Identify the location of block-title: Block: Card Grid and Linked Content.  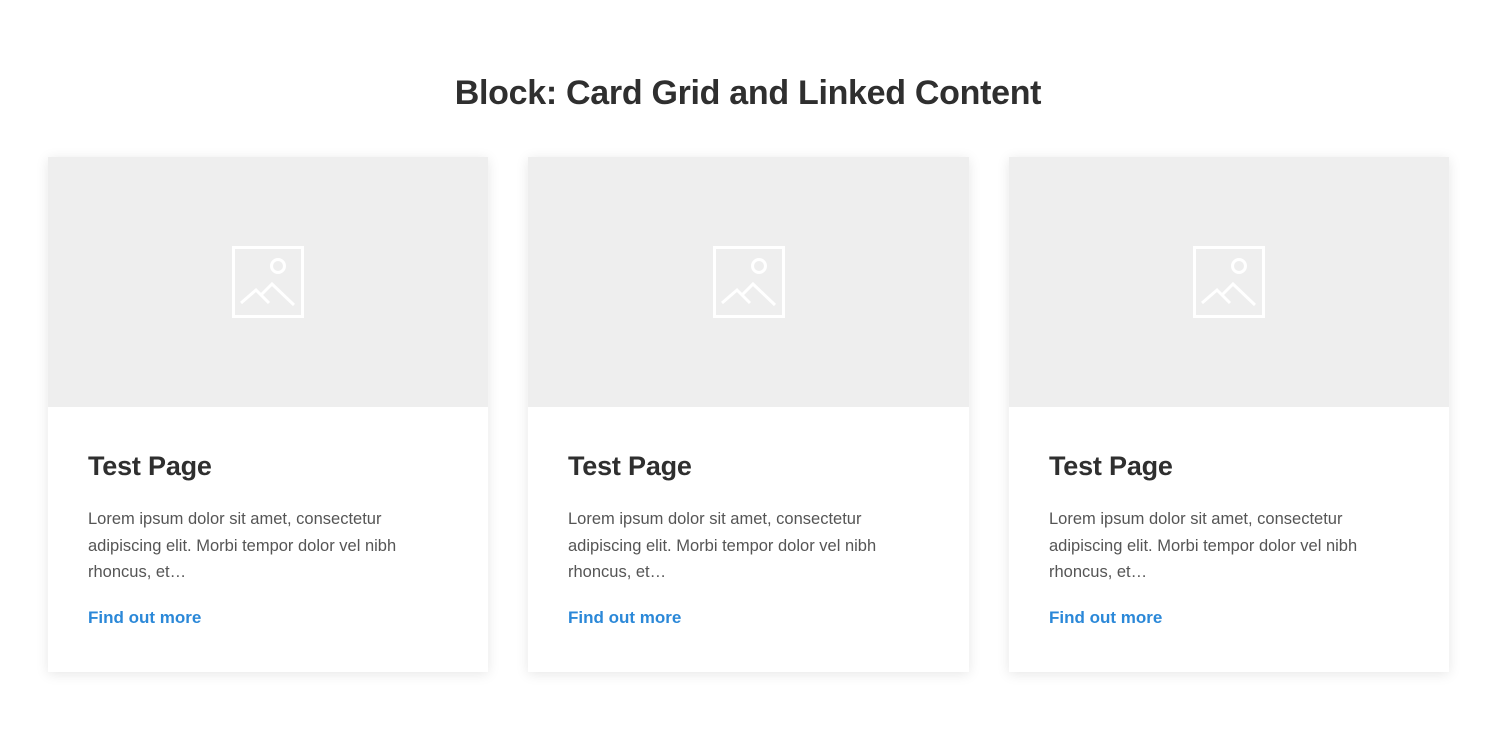
(748, 93).